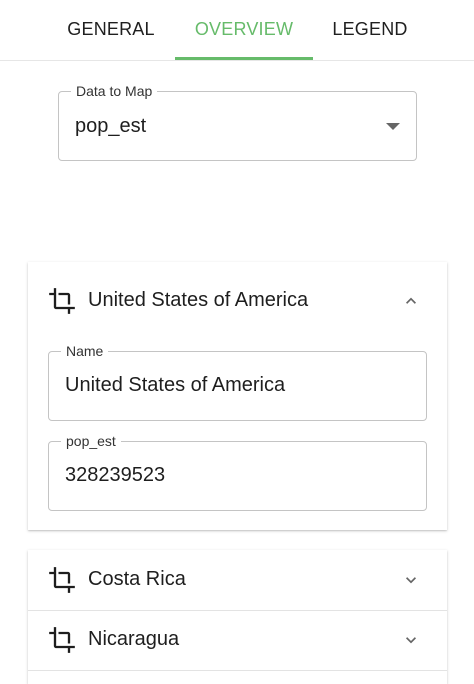 The height and width of the screenshot is (684, 474). I want to click on feature-card-header: United States of America, so click(237, 301).